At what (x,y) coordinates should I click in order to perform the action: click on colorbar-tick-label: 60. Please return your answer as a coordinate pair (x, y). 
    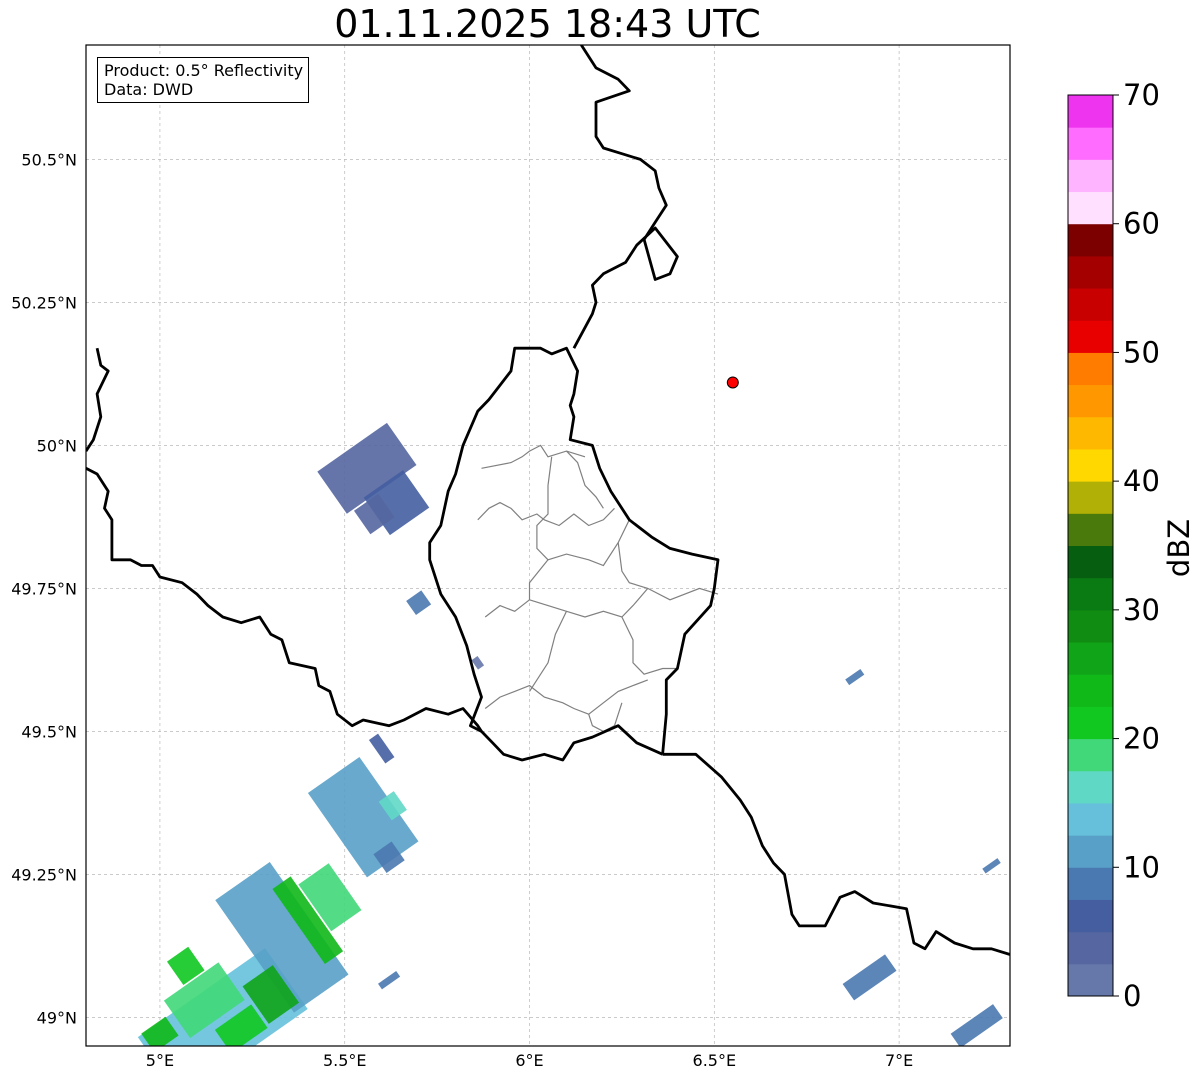
    Looking at the image, I should click on (1141, 224).